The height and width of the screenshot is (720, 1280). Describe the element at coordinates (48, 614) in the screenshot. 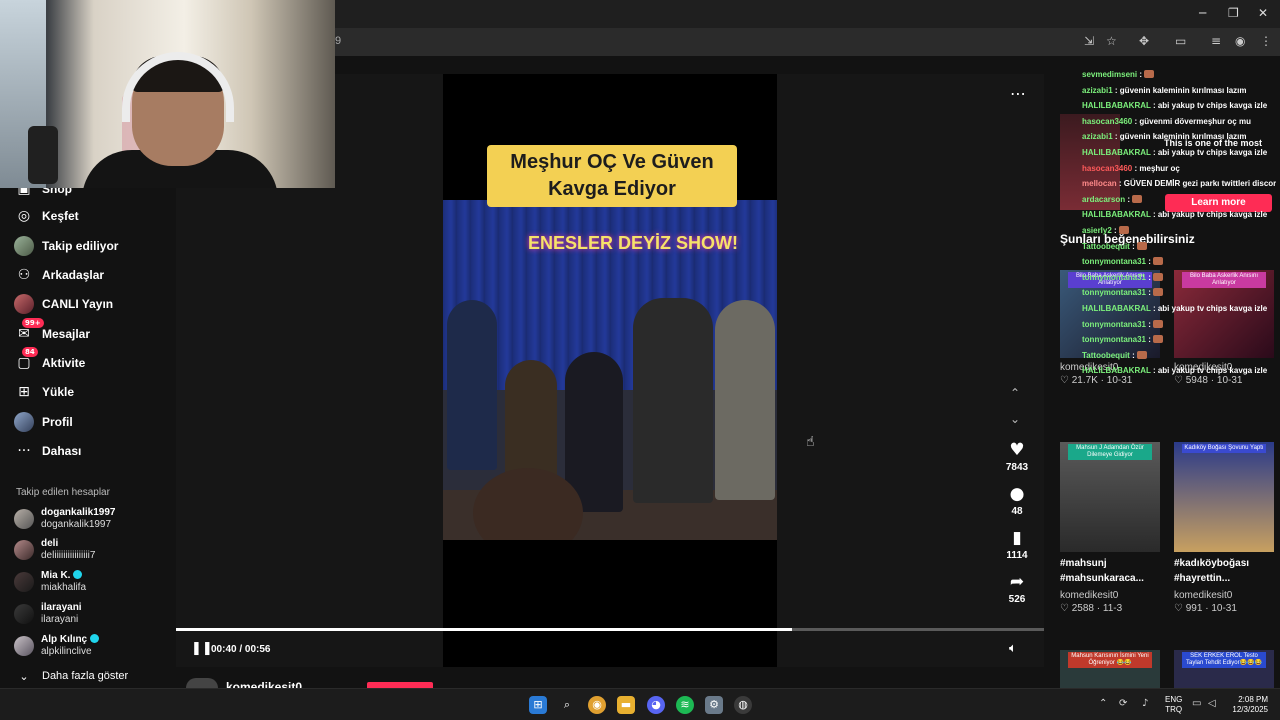

I see `followed-account: ilarayani ilarayani` at that location.